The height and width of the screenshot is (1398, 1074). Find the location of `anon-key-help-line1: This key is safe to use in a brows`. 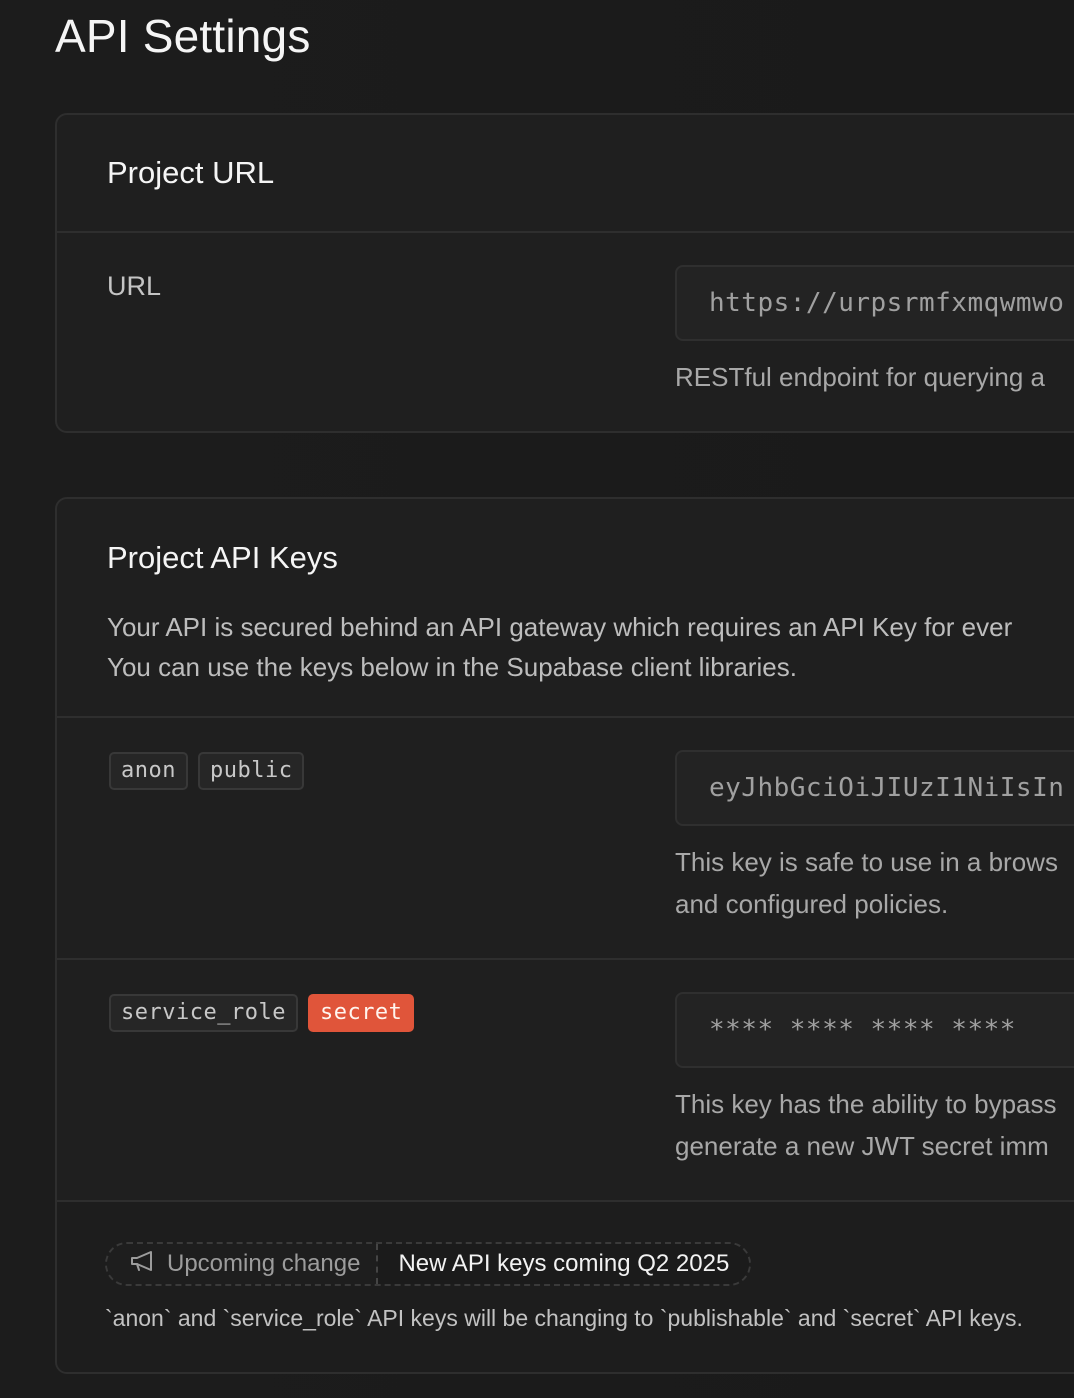

anon-key-help-line1: This key is safe to use in a brows is located at coordinates (866, 862).